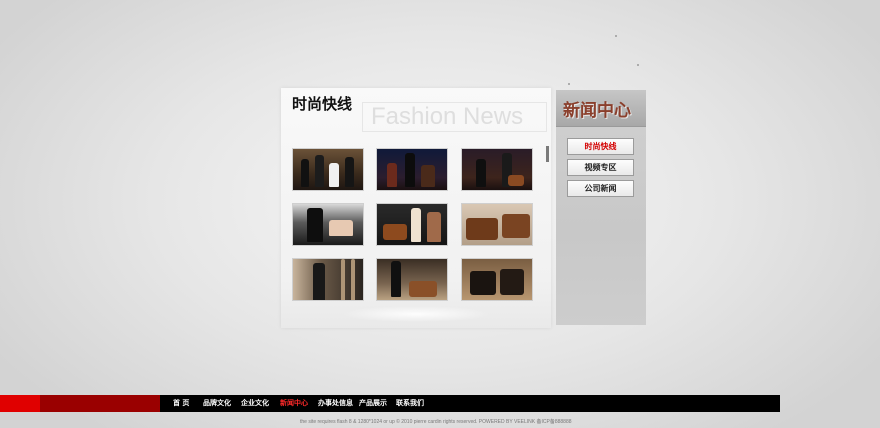  What do you see at coordinates (600, 146) in the screenshot?
I see `sidebar-button-fashion-news: 时尚快线` at bounding box center [600, 146].